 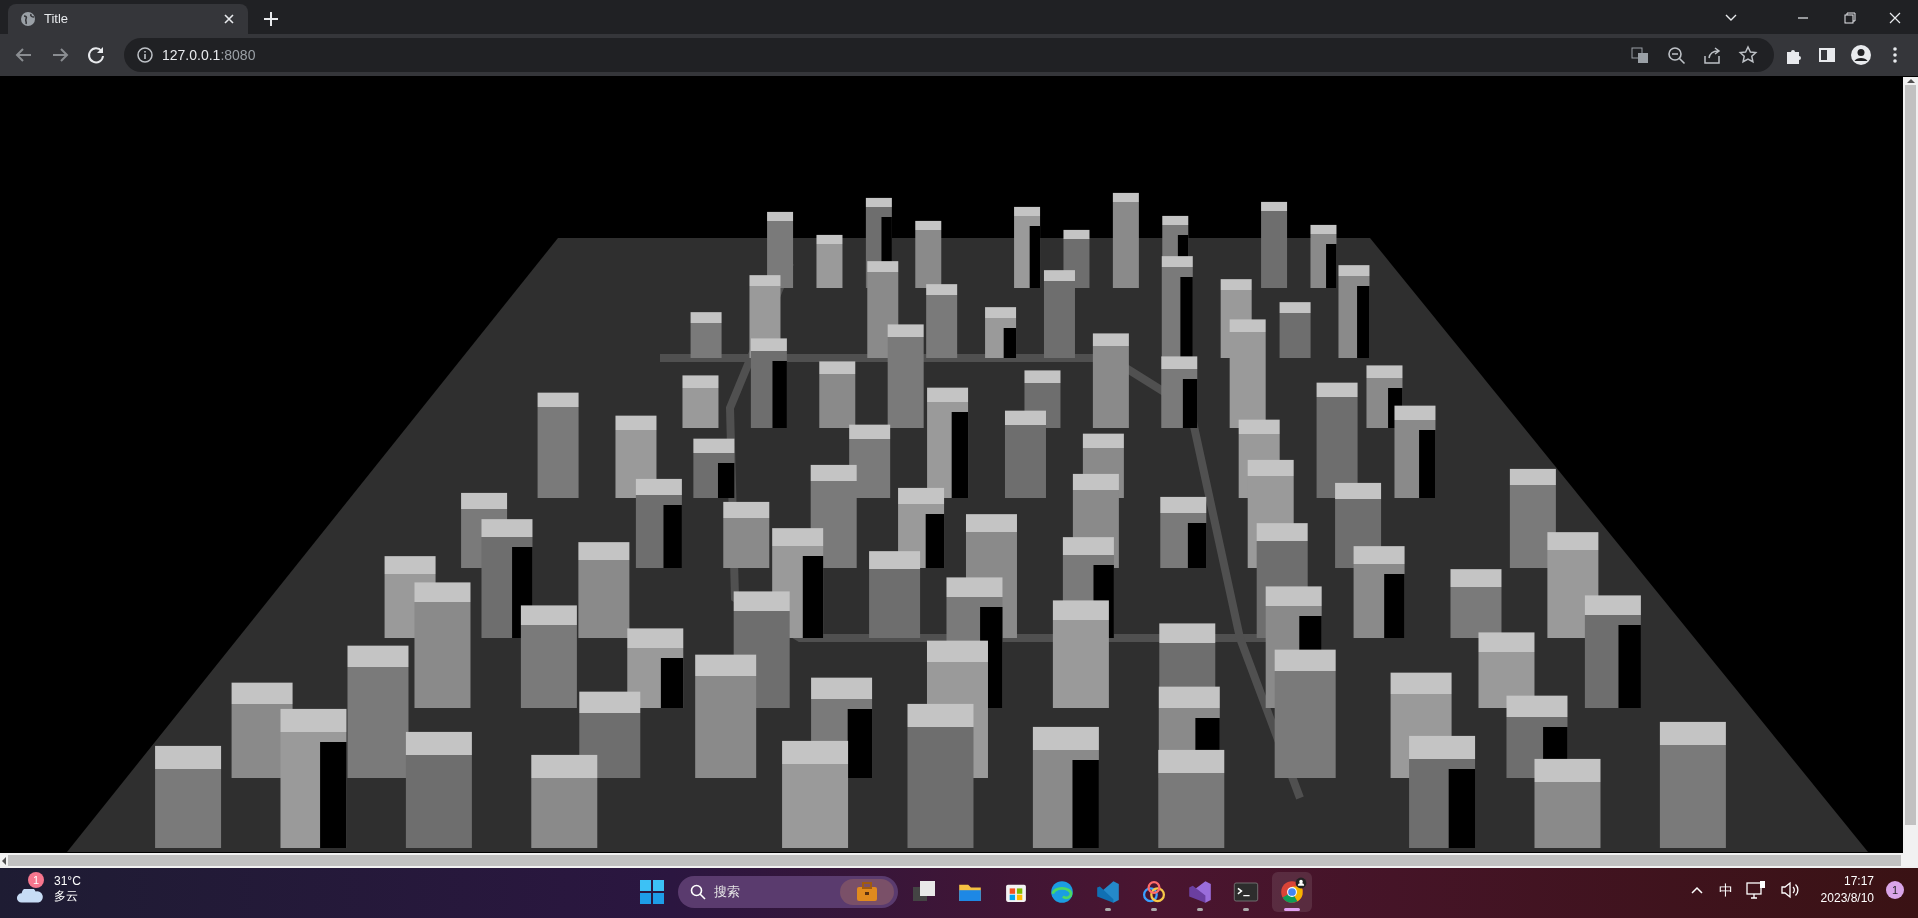 I want to click on cloud-icon, so click(x=30, y=897).